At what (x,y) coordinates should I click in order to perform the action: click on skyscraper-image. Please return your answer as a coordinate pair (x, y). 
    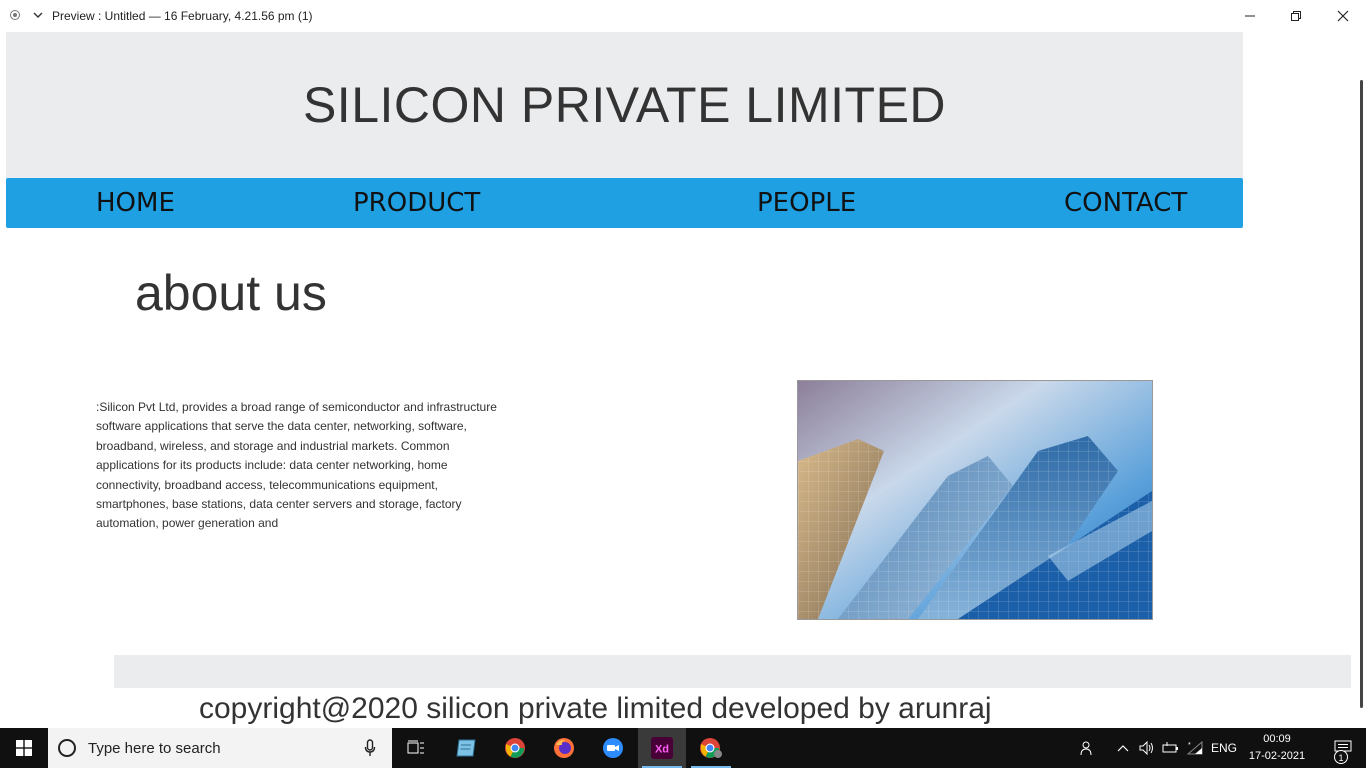
    Looking at the image, I should click on (975, 500).